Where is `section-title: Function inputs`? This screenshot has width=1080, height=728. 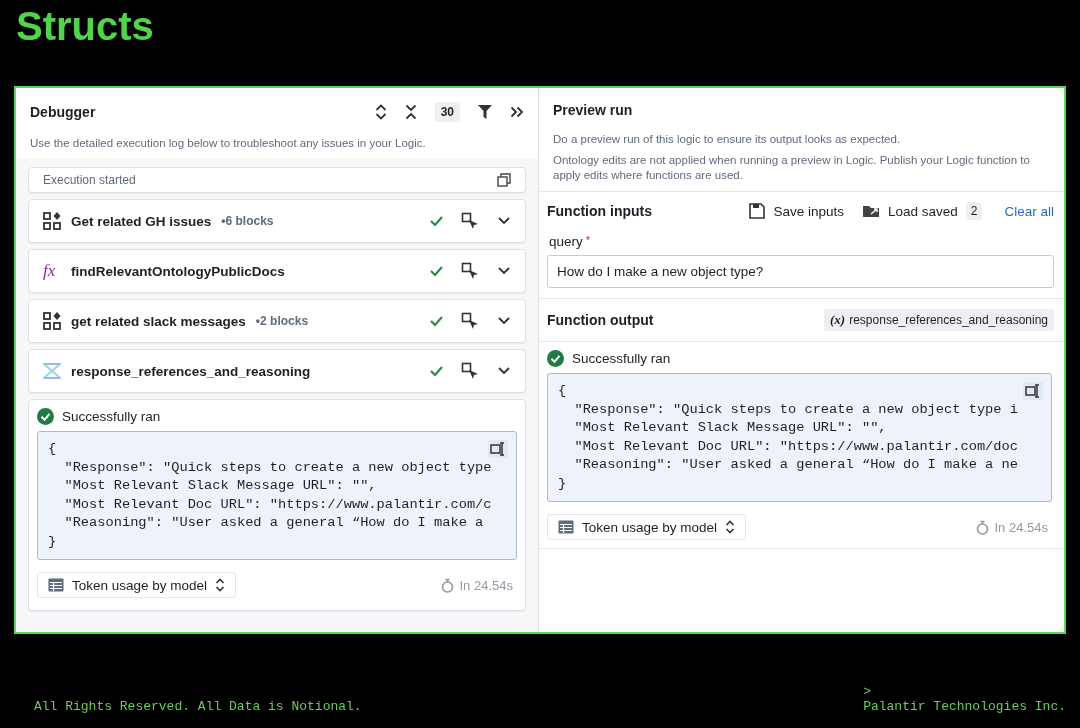
section-title: Function inputs is located at coordinates (600, 211).